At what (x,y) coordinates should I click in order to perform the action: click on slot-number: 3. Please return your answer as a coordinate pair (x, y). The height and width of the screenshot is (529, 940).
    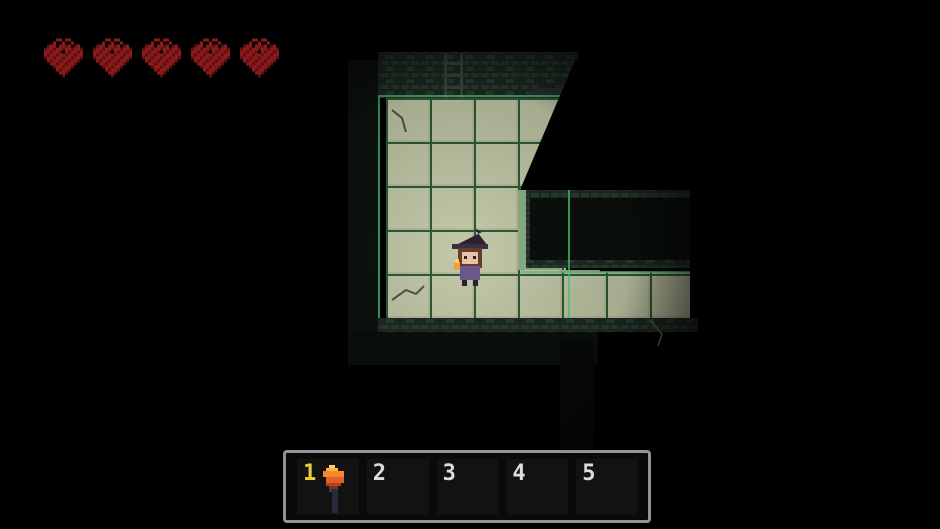
    Looking at the image, I should click on (449, 473).